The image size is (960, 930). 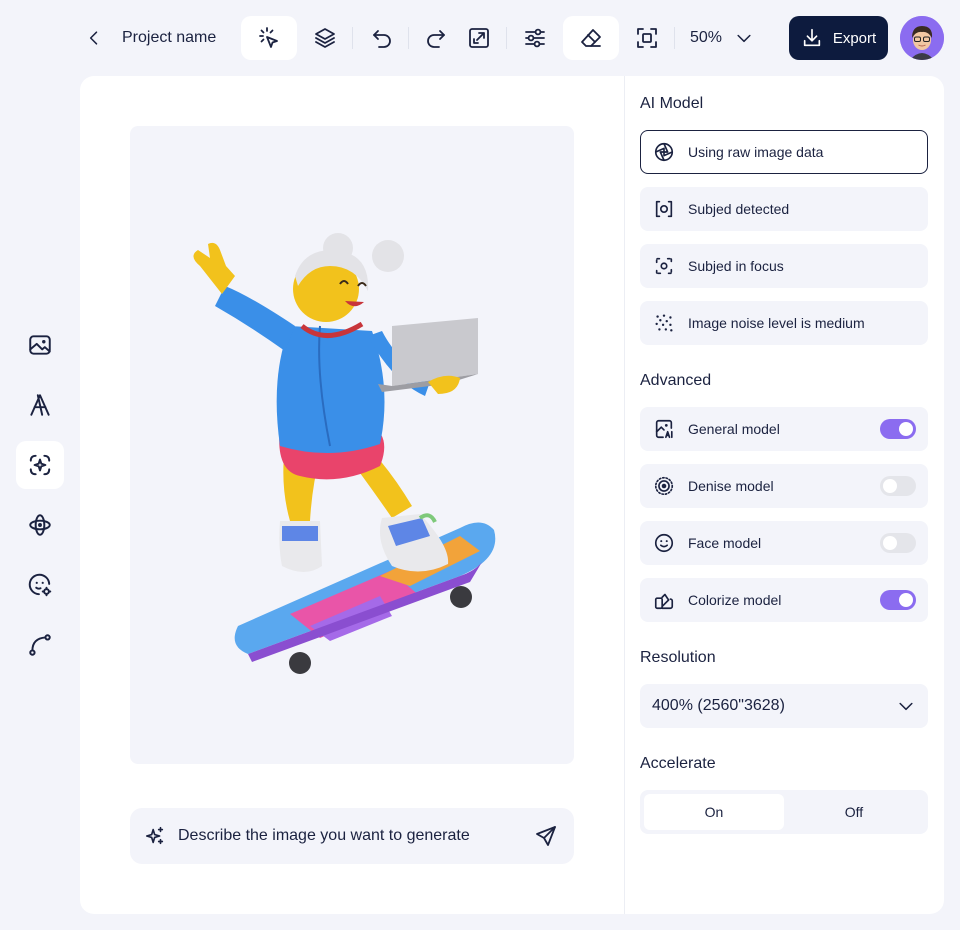 I want to click on project-name: Project name, so click(x=169, y=38).